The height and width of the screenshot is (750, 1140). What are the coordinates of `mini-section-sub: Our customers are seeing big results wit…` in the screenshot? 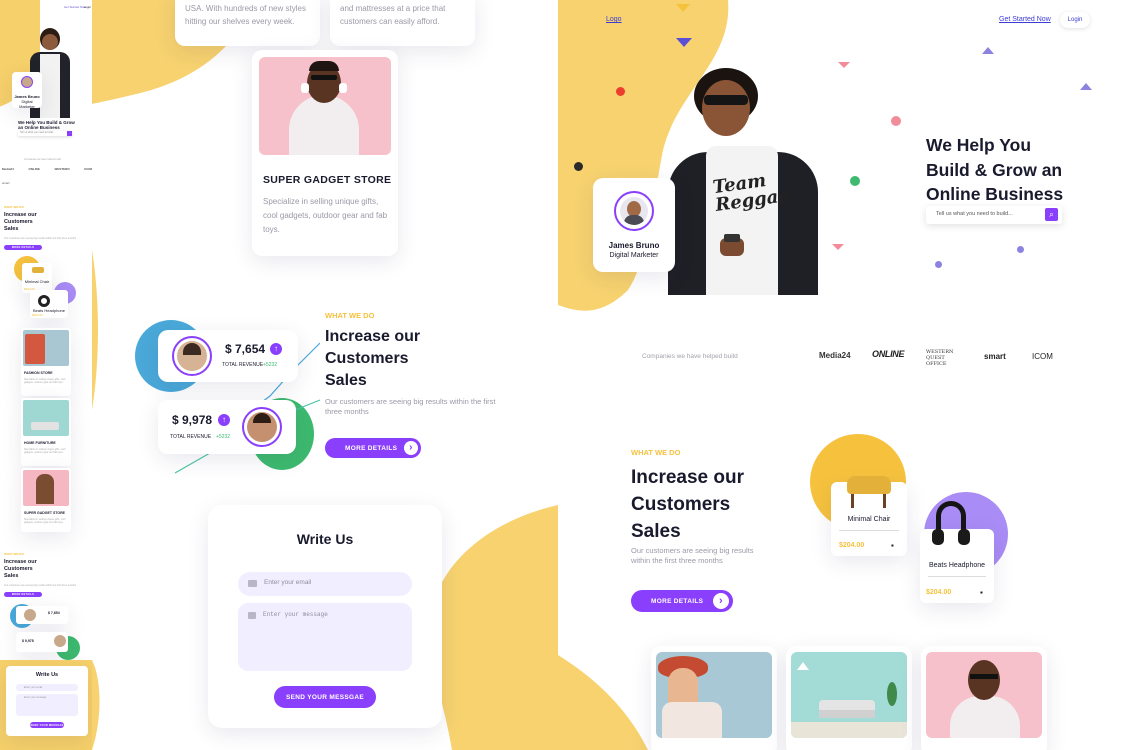 It's located at (40, 585).